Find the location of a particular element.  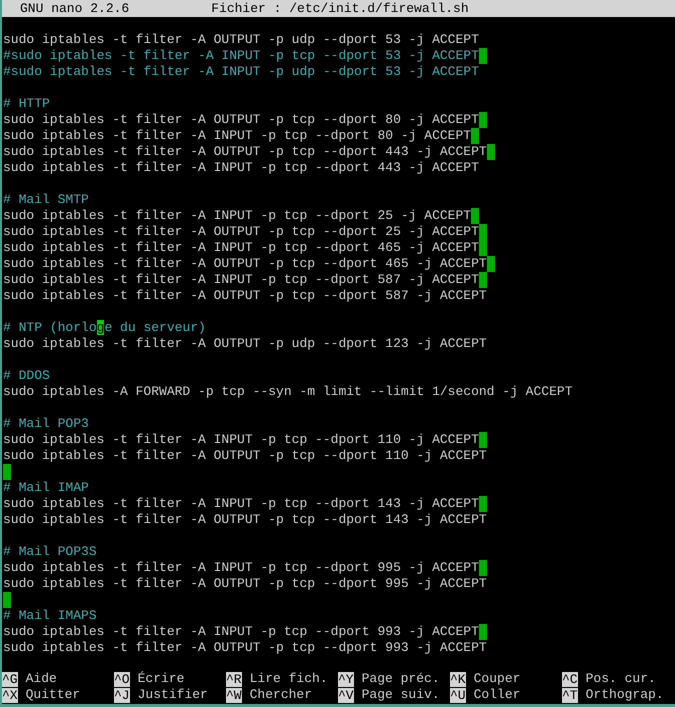

shortcut-key: ^T is located at coordinates (570, 695).